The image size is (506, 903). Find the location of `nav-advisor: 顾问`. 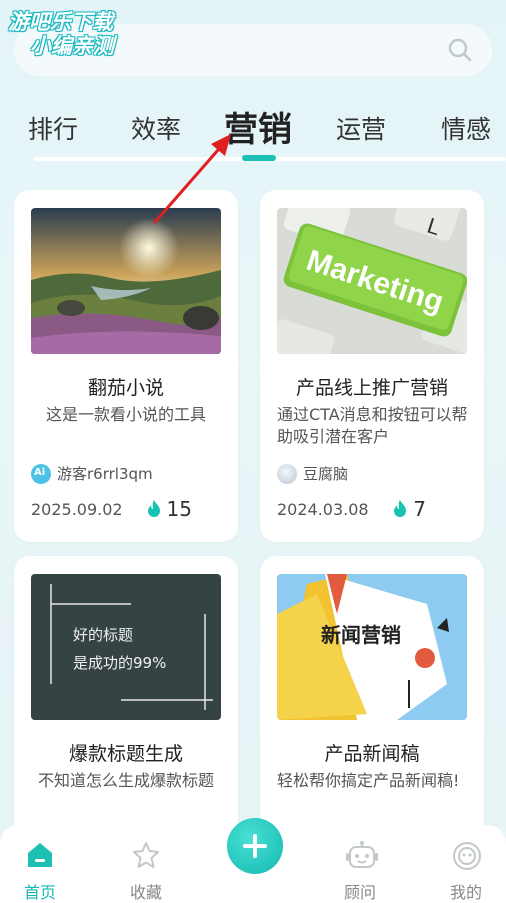

nav-advisor: 顾问 is located at coordinates (360, 864).